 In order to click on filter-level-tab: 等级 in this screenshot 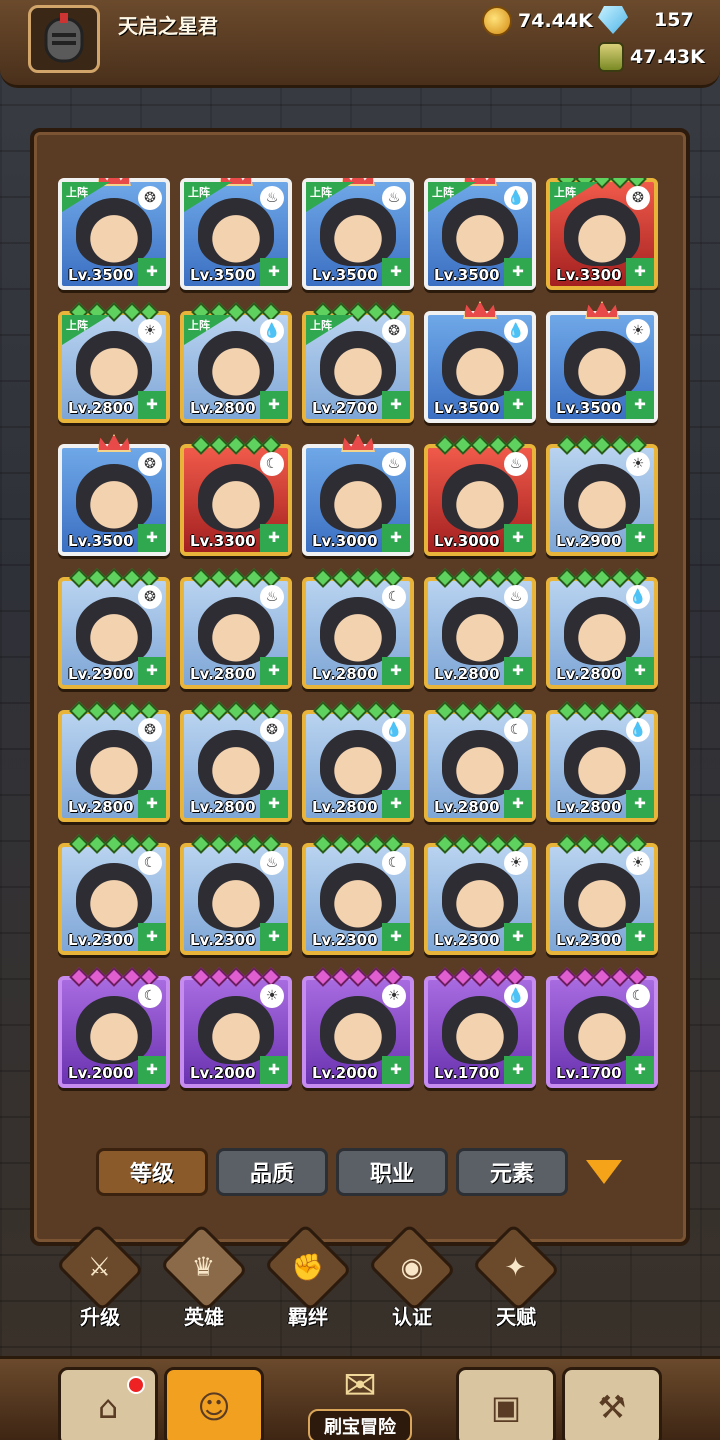, I will do `click(152, 1172)`.